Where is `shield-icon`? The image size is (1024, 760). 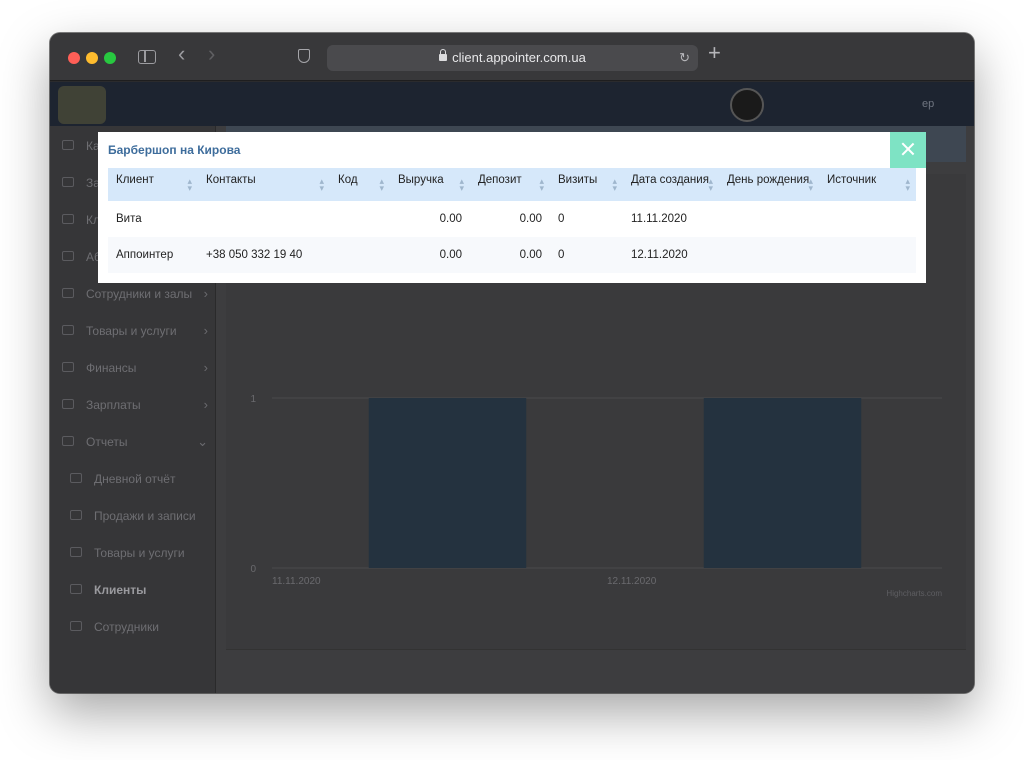 shield-icon is located at coordinates (304, 56).